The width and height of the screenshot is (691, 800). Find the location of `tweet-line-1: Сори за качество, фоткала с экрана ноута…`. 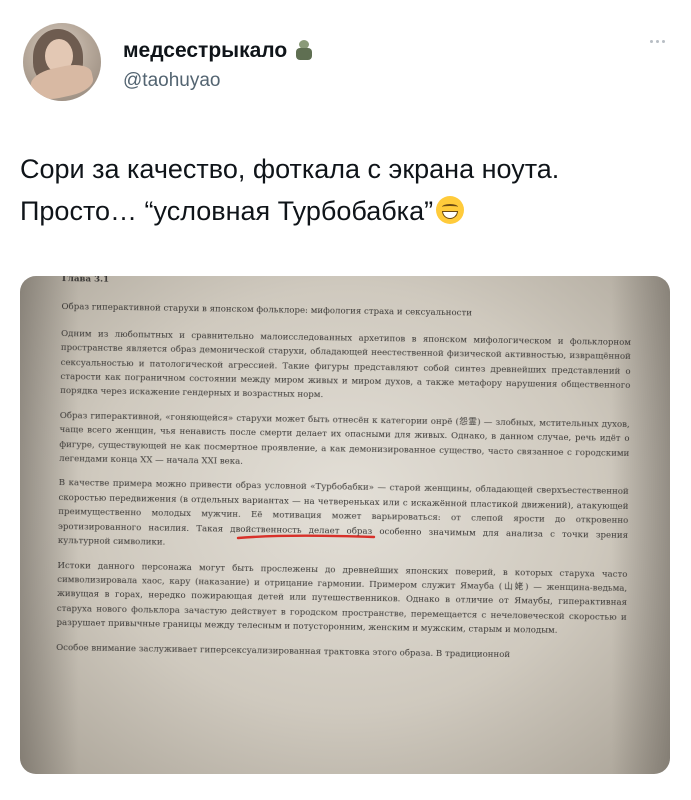

tweet-line-1: Сори за качество, фоткала с экрана ноута… is located at coordinates (290, 169).